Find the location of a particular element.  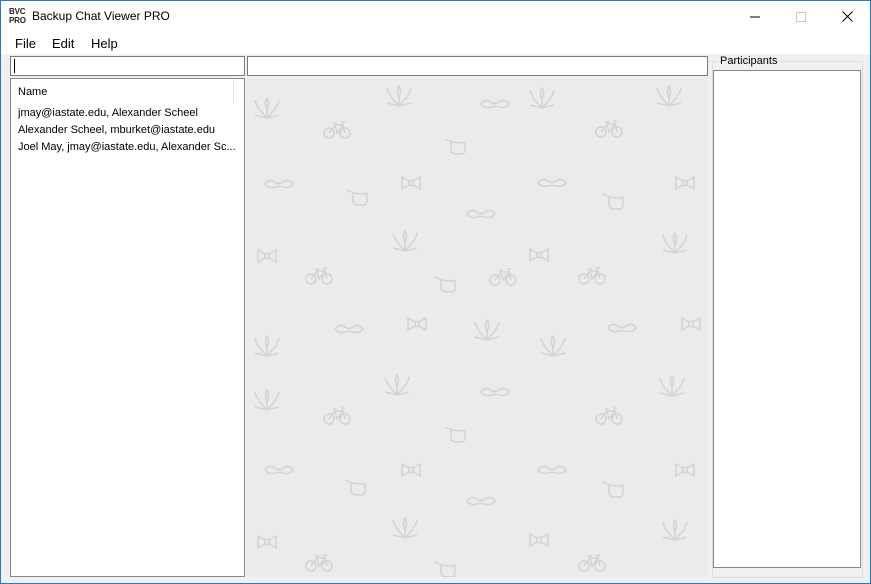

maximize-icon is located at coordinates (801, 16).